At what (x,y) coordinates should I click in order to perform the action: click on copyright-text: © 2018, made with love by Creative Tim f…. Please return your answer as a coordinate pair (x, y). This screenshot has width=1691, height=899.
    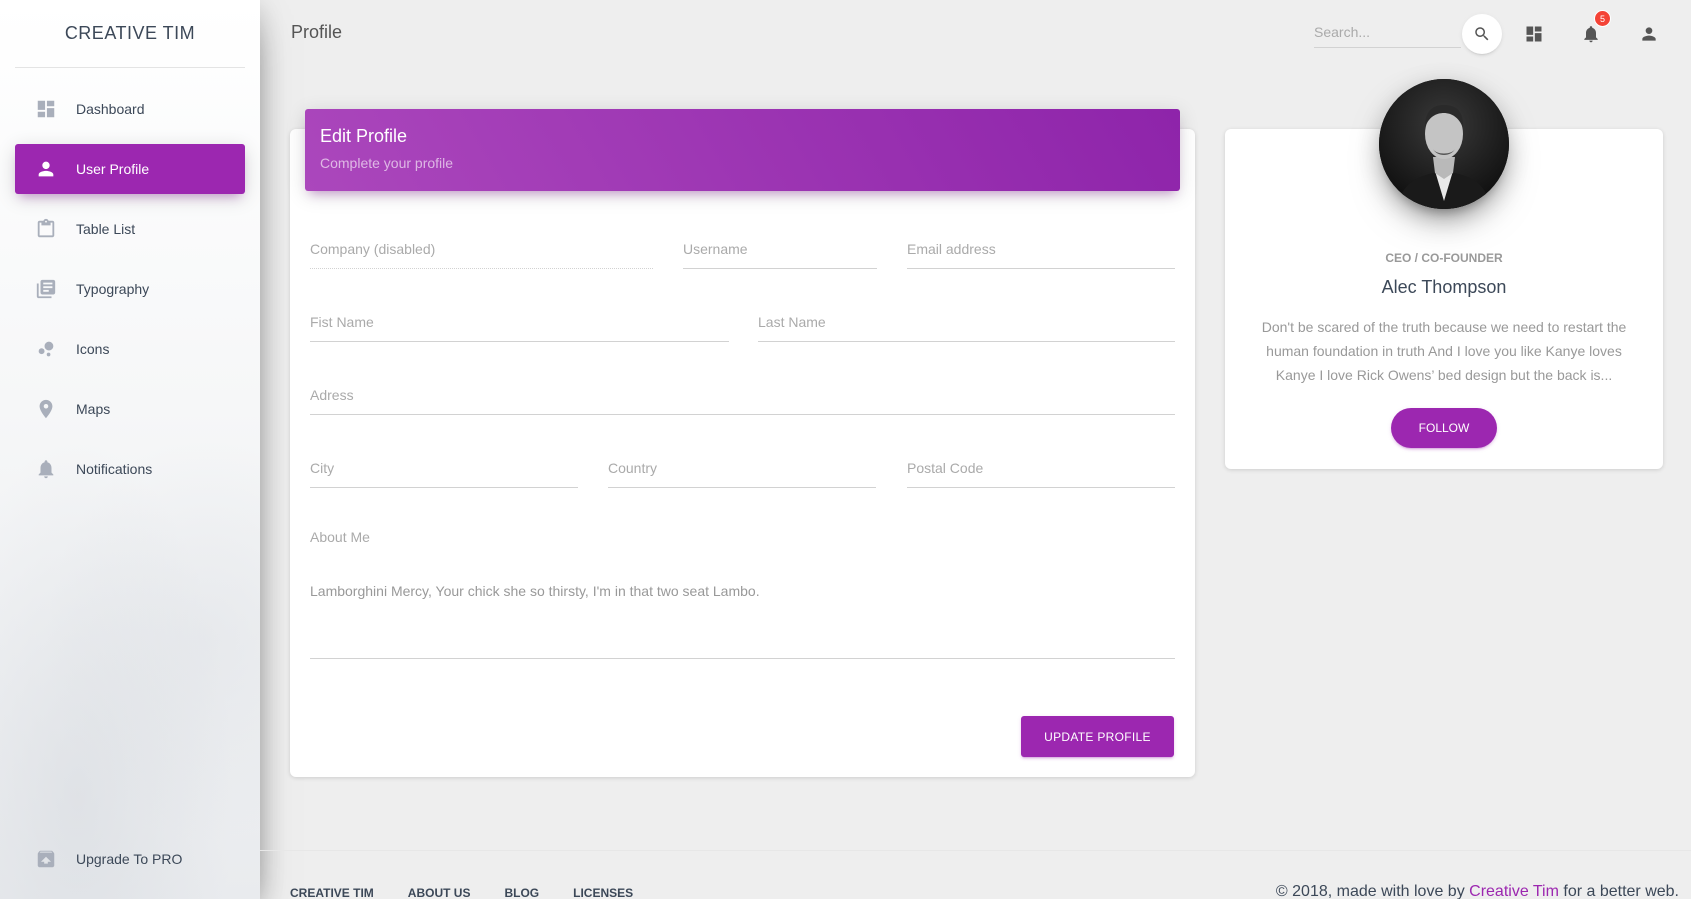
    Looking at the image, I should click on (1477, 891).